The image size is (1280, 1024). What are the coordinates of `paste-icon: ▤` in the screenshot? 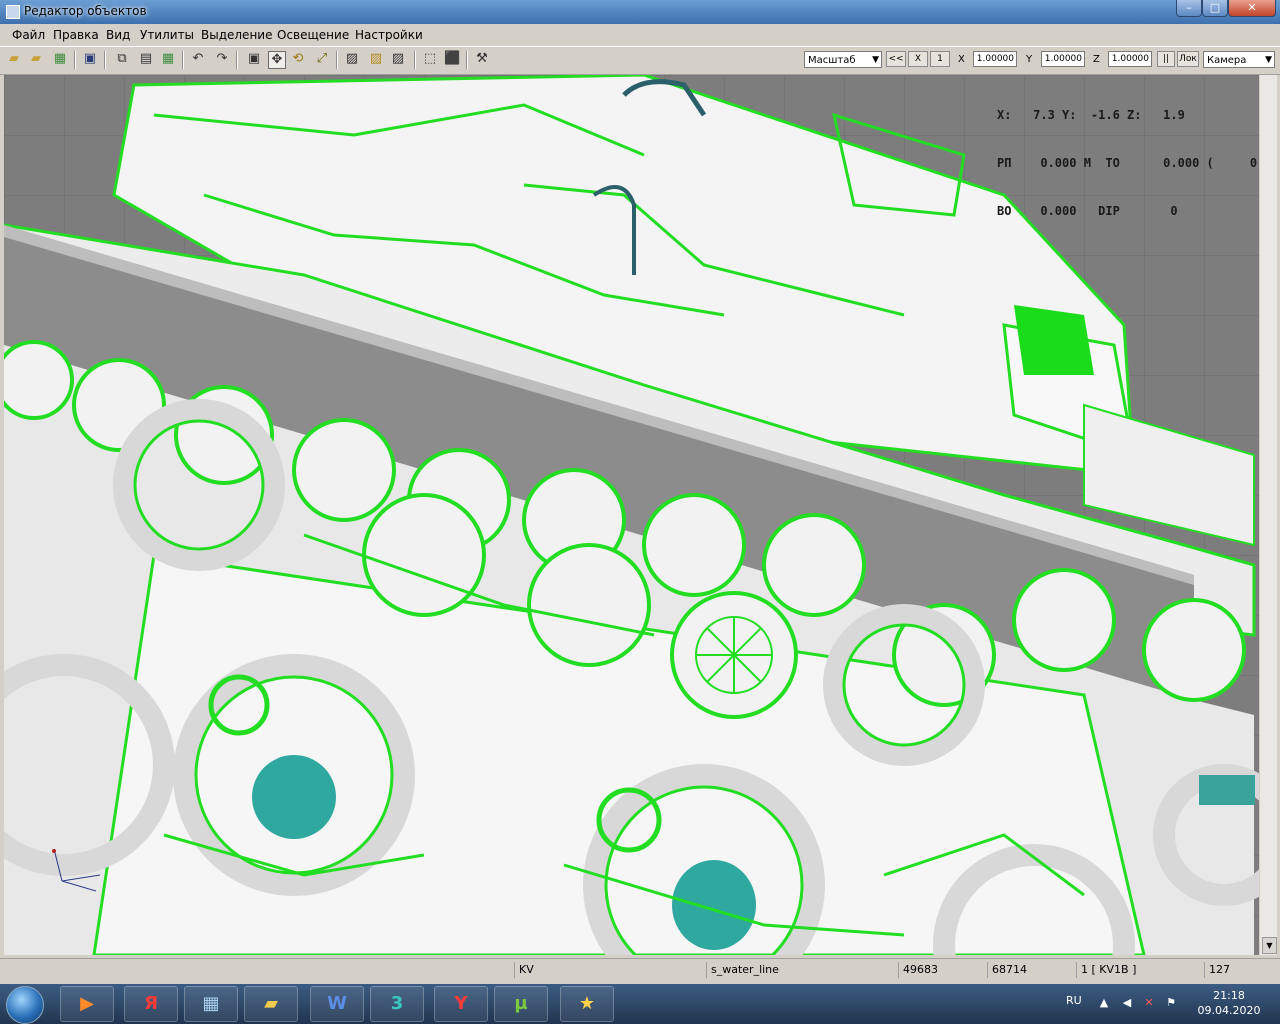 It's located at (146, 59).